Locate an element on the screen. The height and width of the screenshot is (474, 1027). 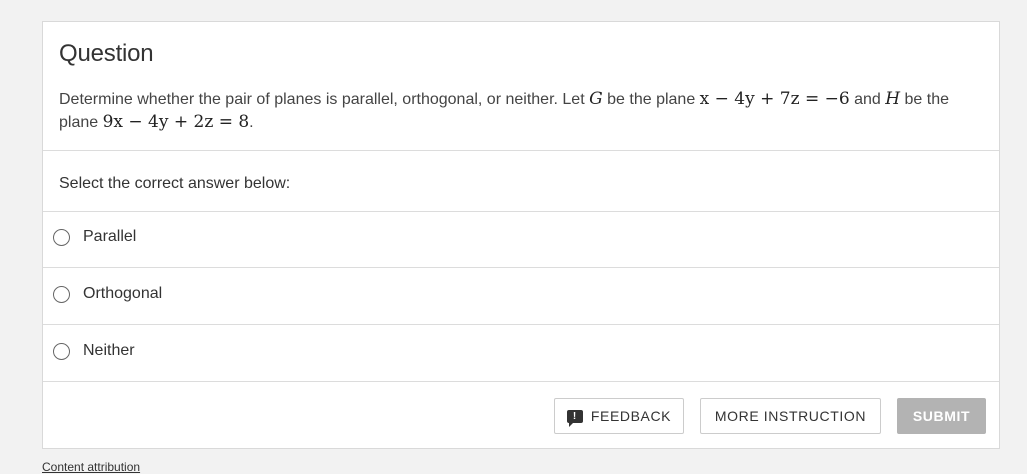
option-neither: Neither is located at coordinates (521, 353).